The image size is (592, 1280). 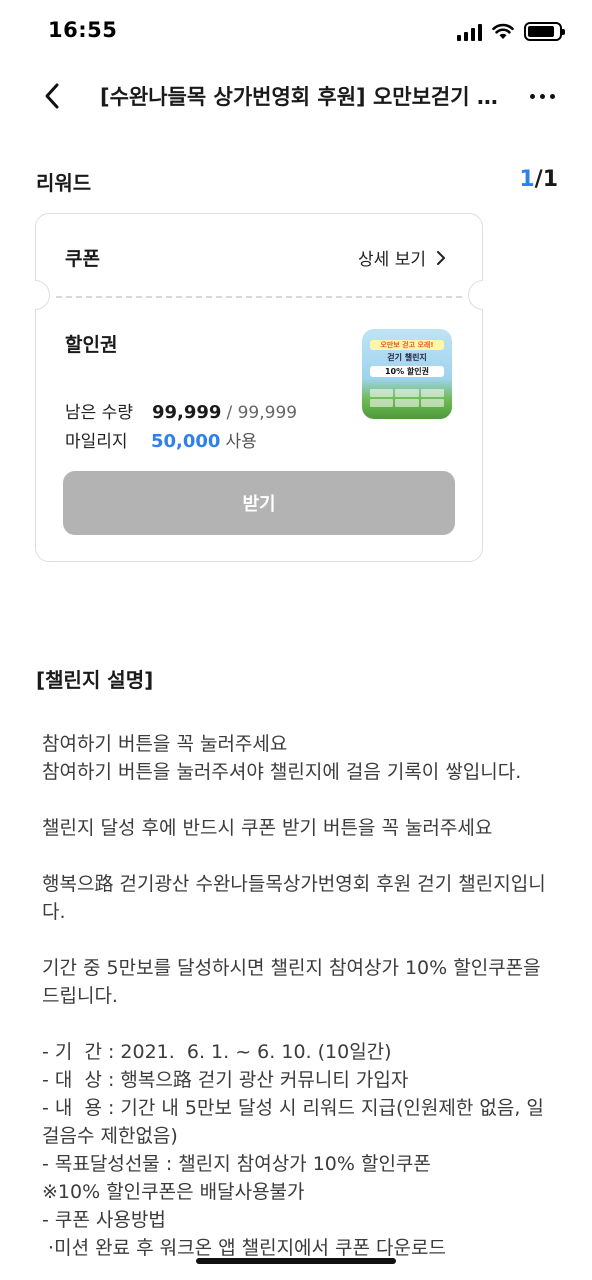 I want to click on pager-current: 1, so click(x=527, y=179).